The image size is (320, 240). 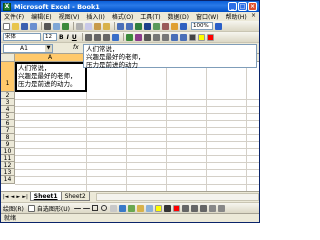 What do you see at coordinates (74, 37) in the screenshot?
I see `underline-button: U` at bounding box center [74, 37].